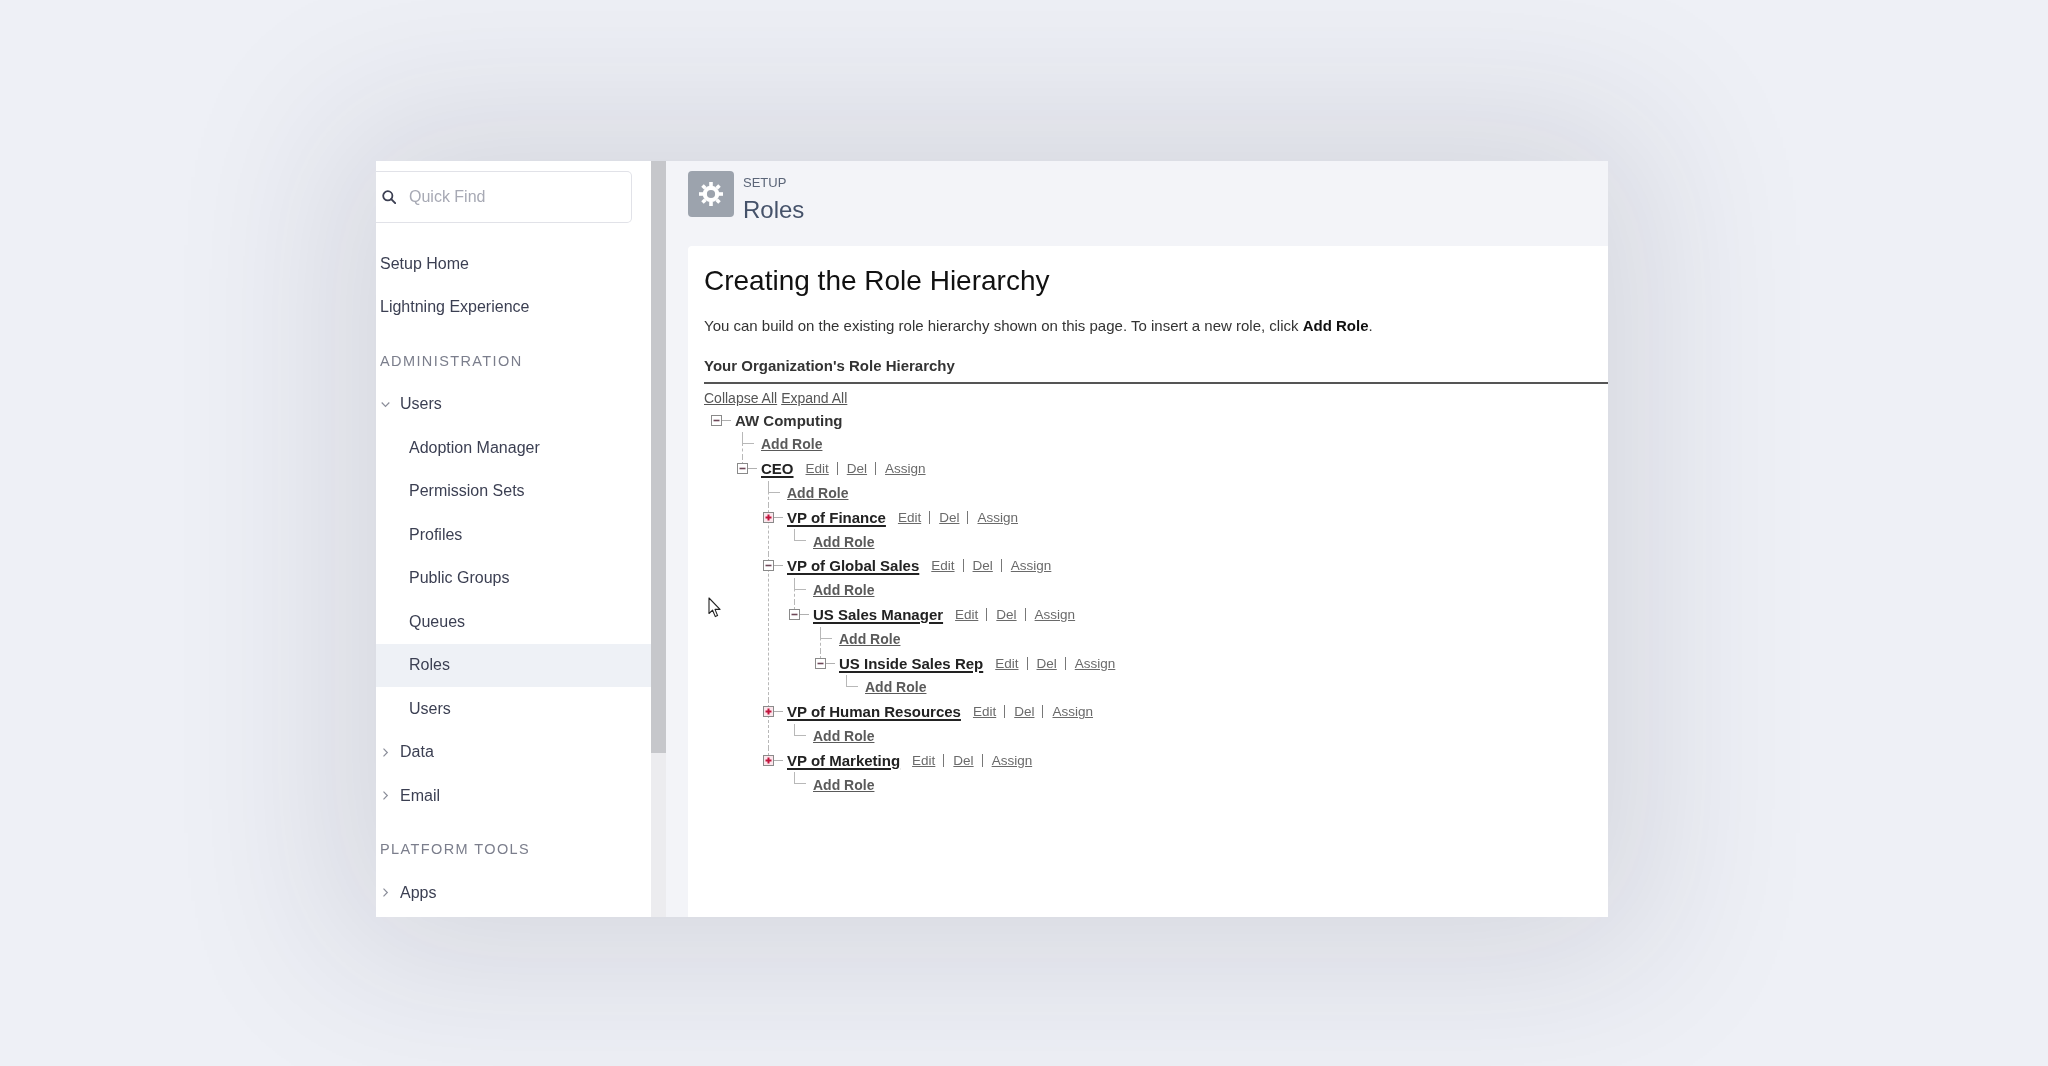 The height and width of the screenshot is (1066, 2048). What do you see at coordinates (504, 197) in the screenshot?
I see `search-field: Quick Find` at bounding box center [504, 197].